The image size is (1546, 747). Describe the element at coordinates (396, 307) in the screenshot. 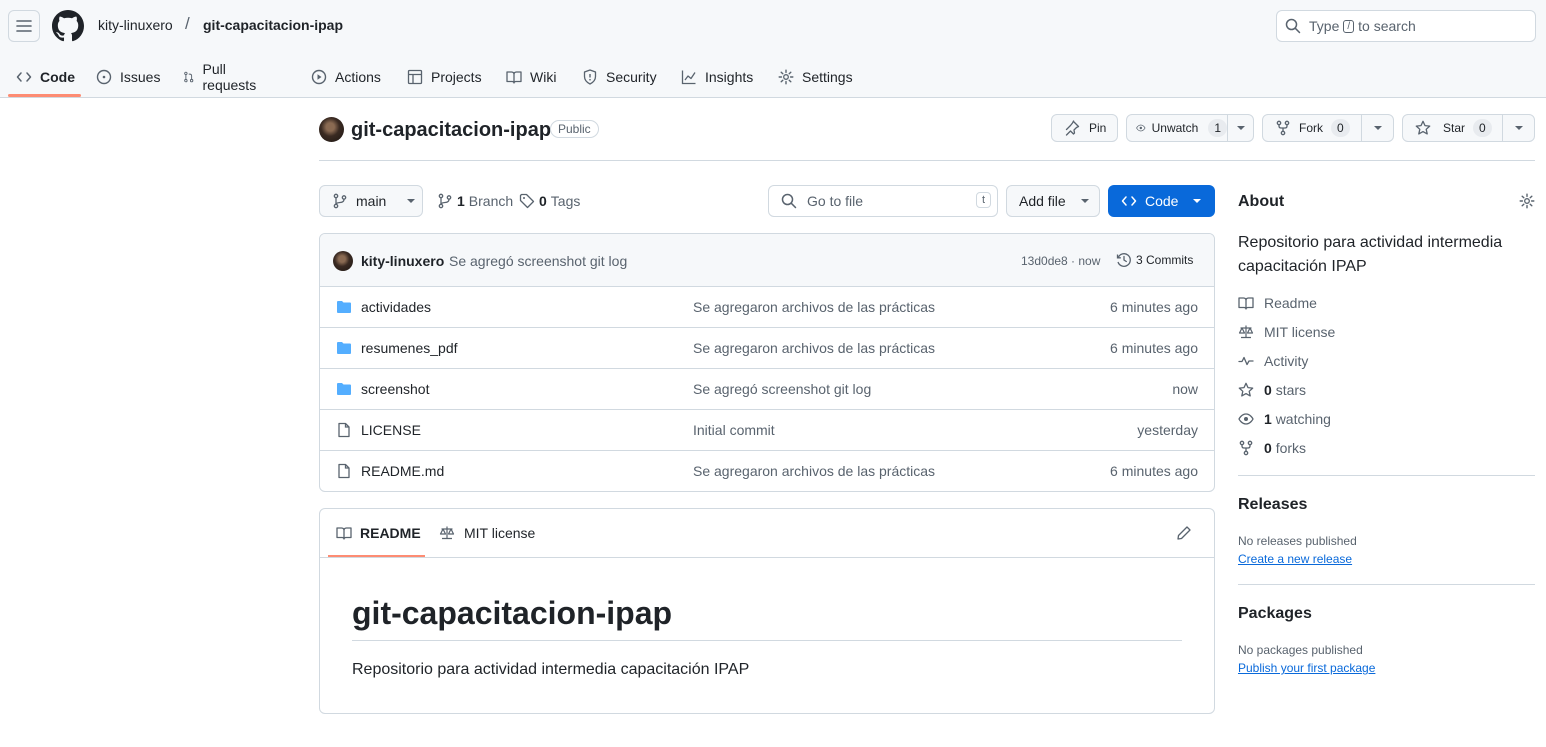

I see `file-name: actividades` at that location.